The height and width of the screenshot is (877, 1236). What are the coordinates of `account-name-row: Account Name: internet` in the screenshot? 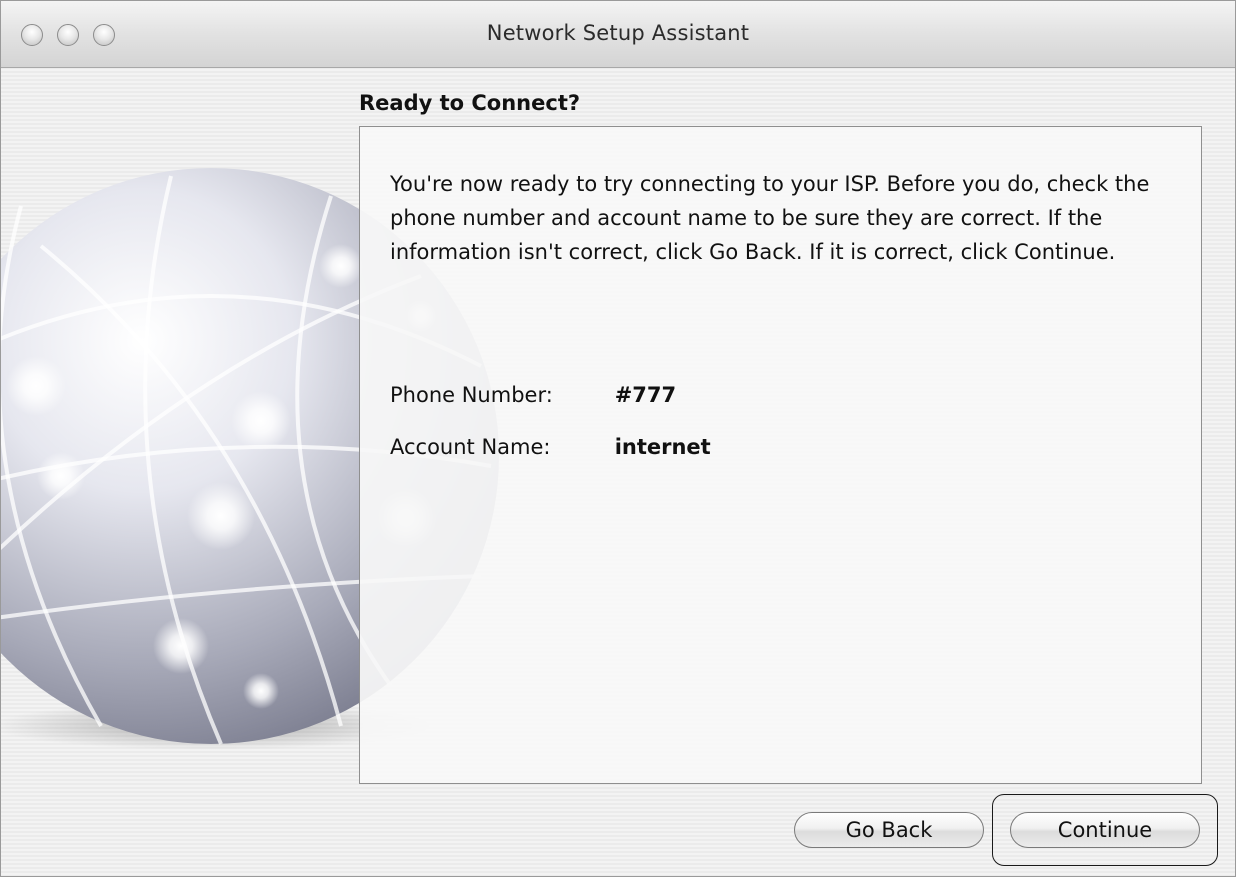 It's located at (550, 447).